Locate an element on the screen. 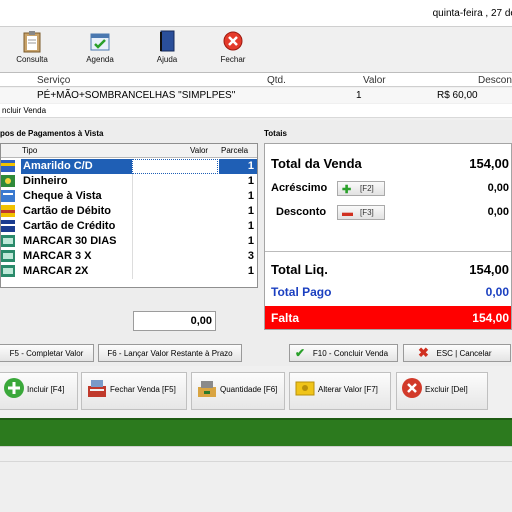  cash-icon is located at coordinates (8, 181).